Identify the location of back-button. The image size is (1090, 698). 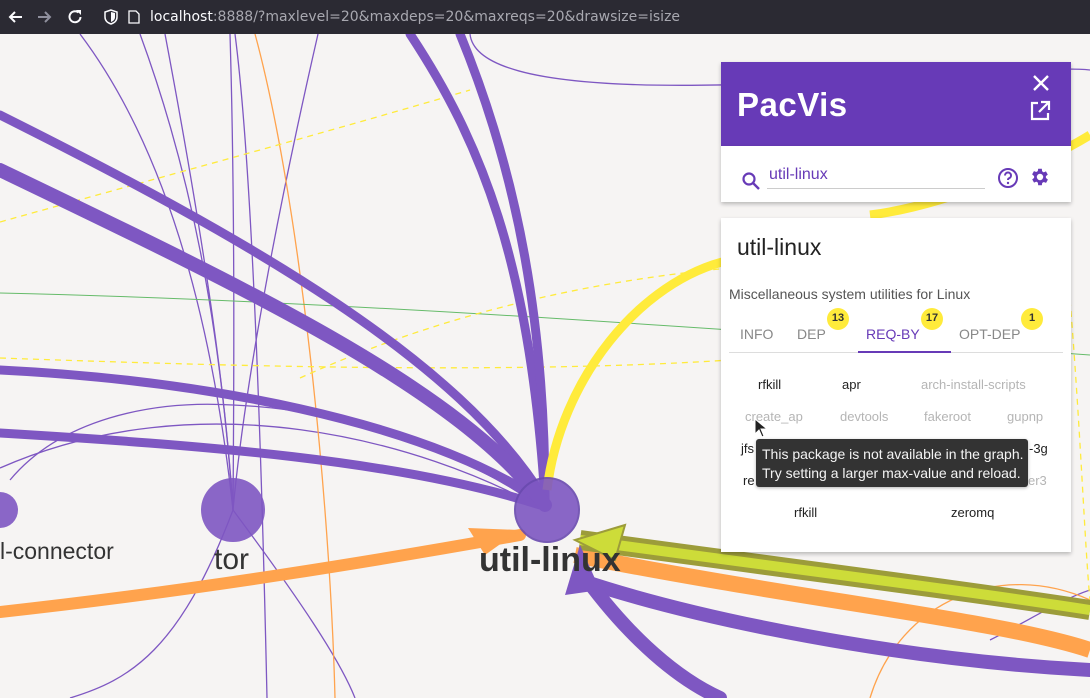
(15, 17).